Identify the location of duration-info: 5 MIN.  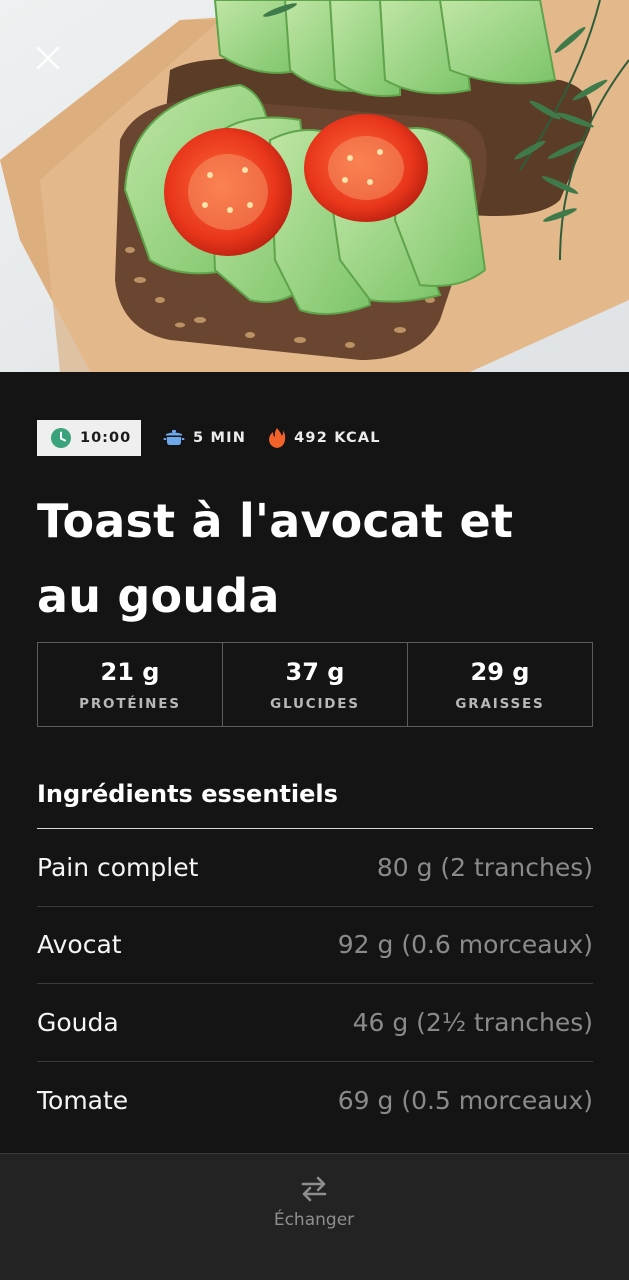
(204, 438).